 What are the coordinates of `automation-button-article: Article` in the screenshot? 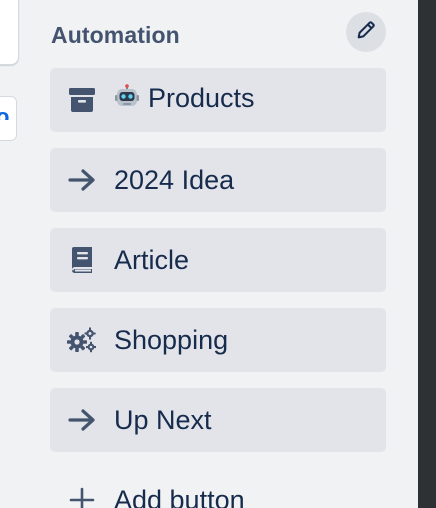 It's located at (218, 260).